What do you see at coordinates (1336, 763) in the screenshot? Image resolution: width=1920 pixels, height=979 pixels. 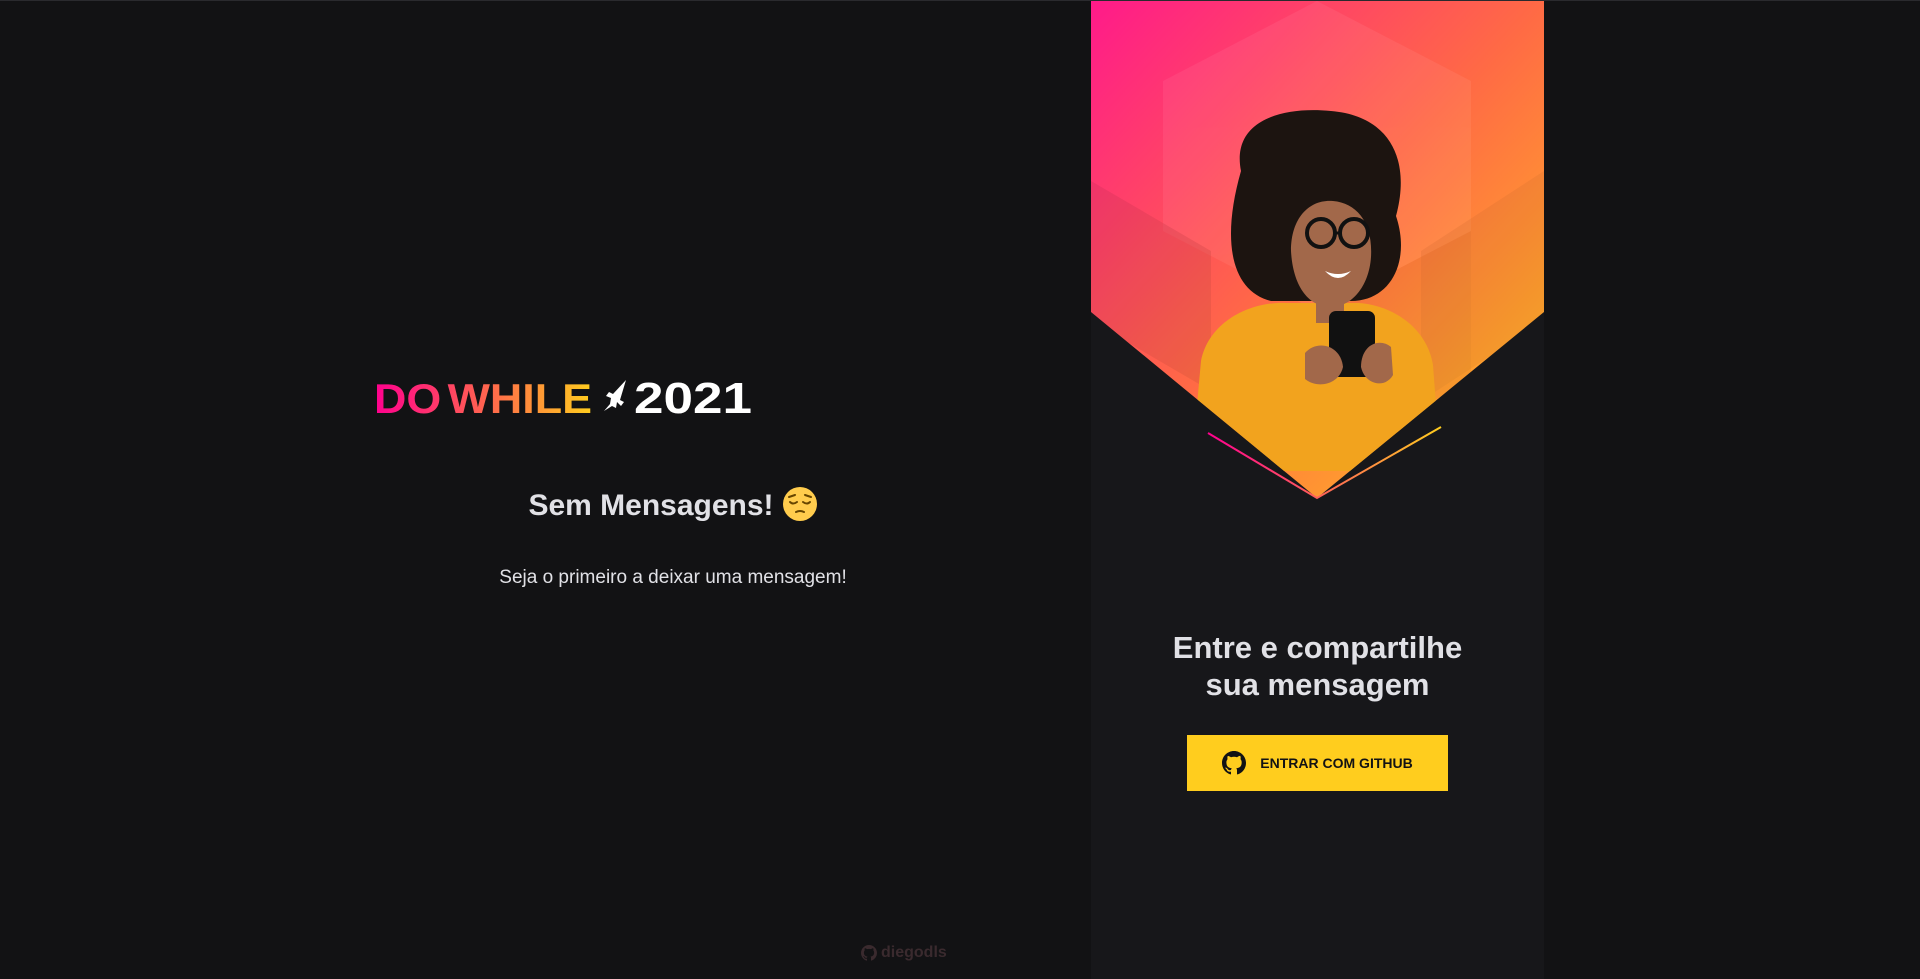 I see `github-signin-label: ENTRAR COM GITHUB` at bounding box center [1336, 763].